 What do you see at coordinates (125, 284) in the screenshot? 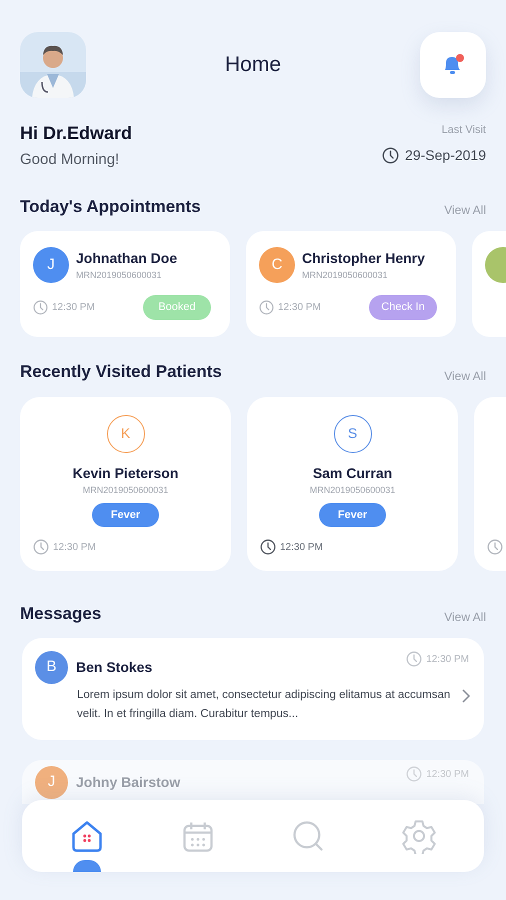
I see `appointment-card: J Johnathan Doe MRN2019050600031 12:30 PM Booked` at bounding box center [125, 284].